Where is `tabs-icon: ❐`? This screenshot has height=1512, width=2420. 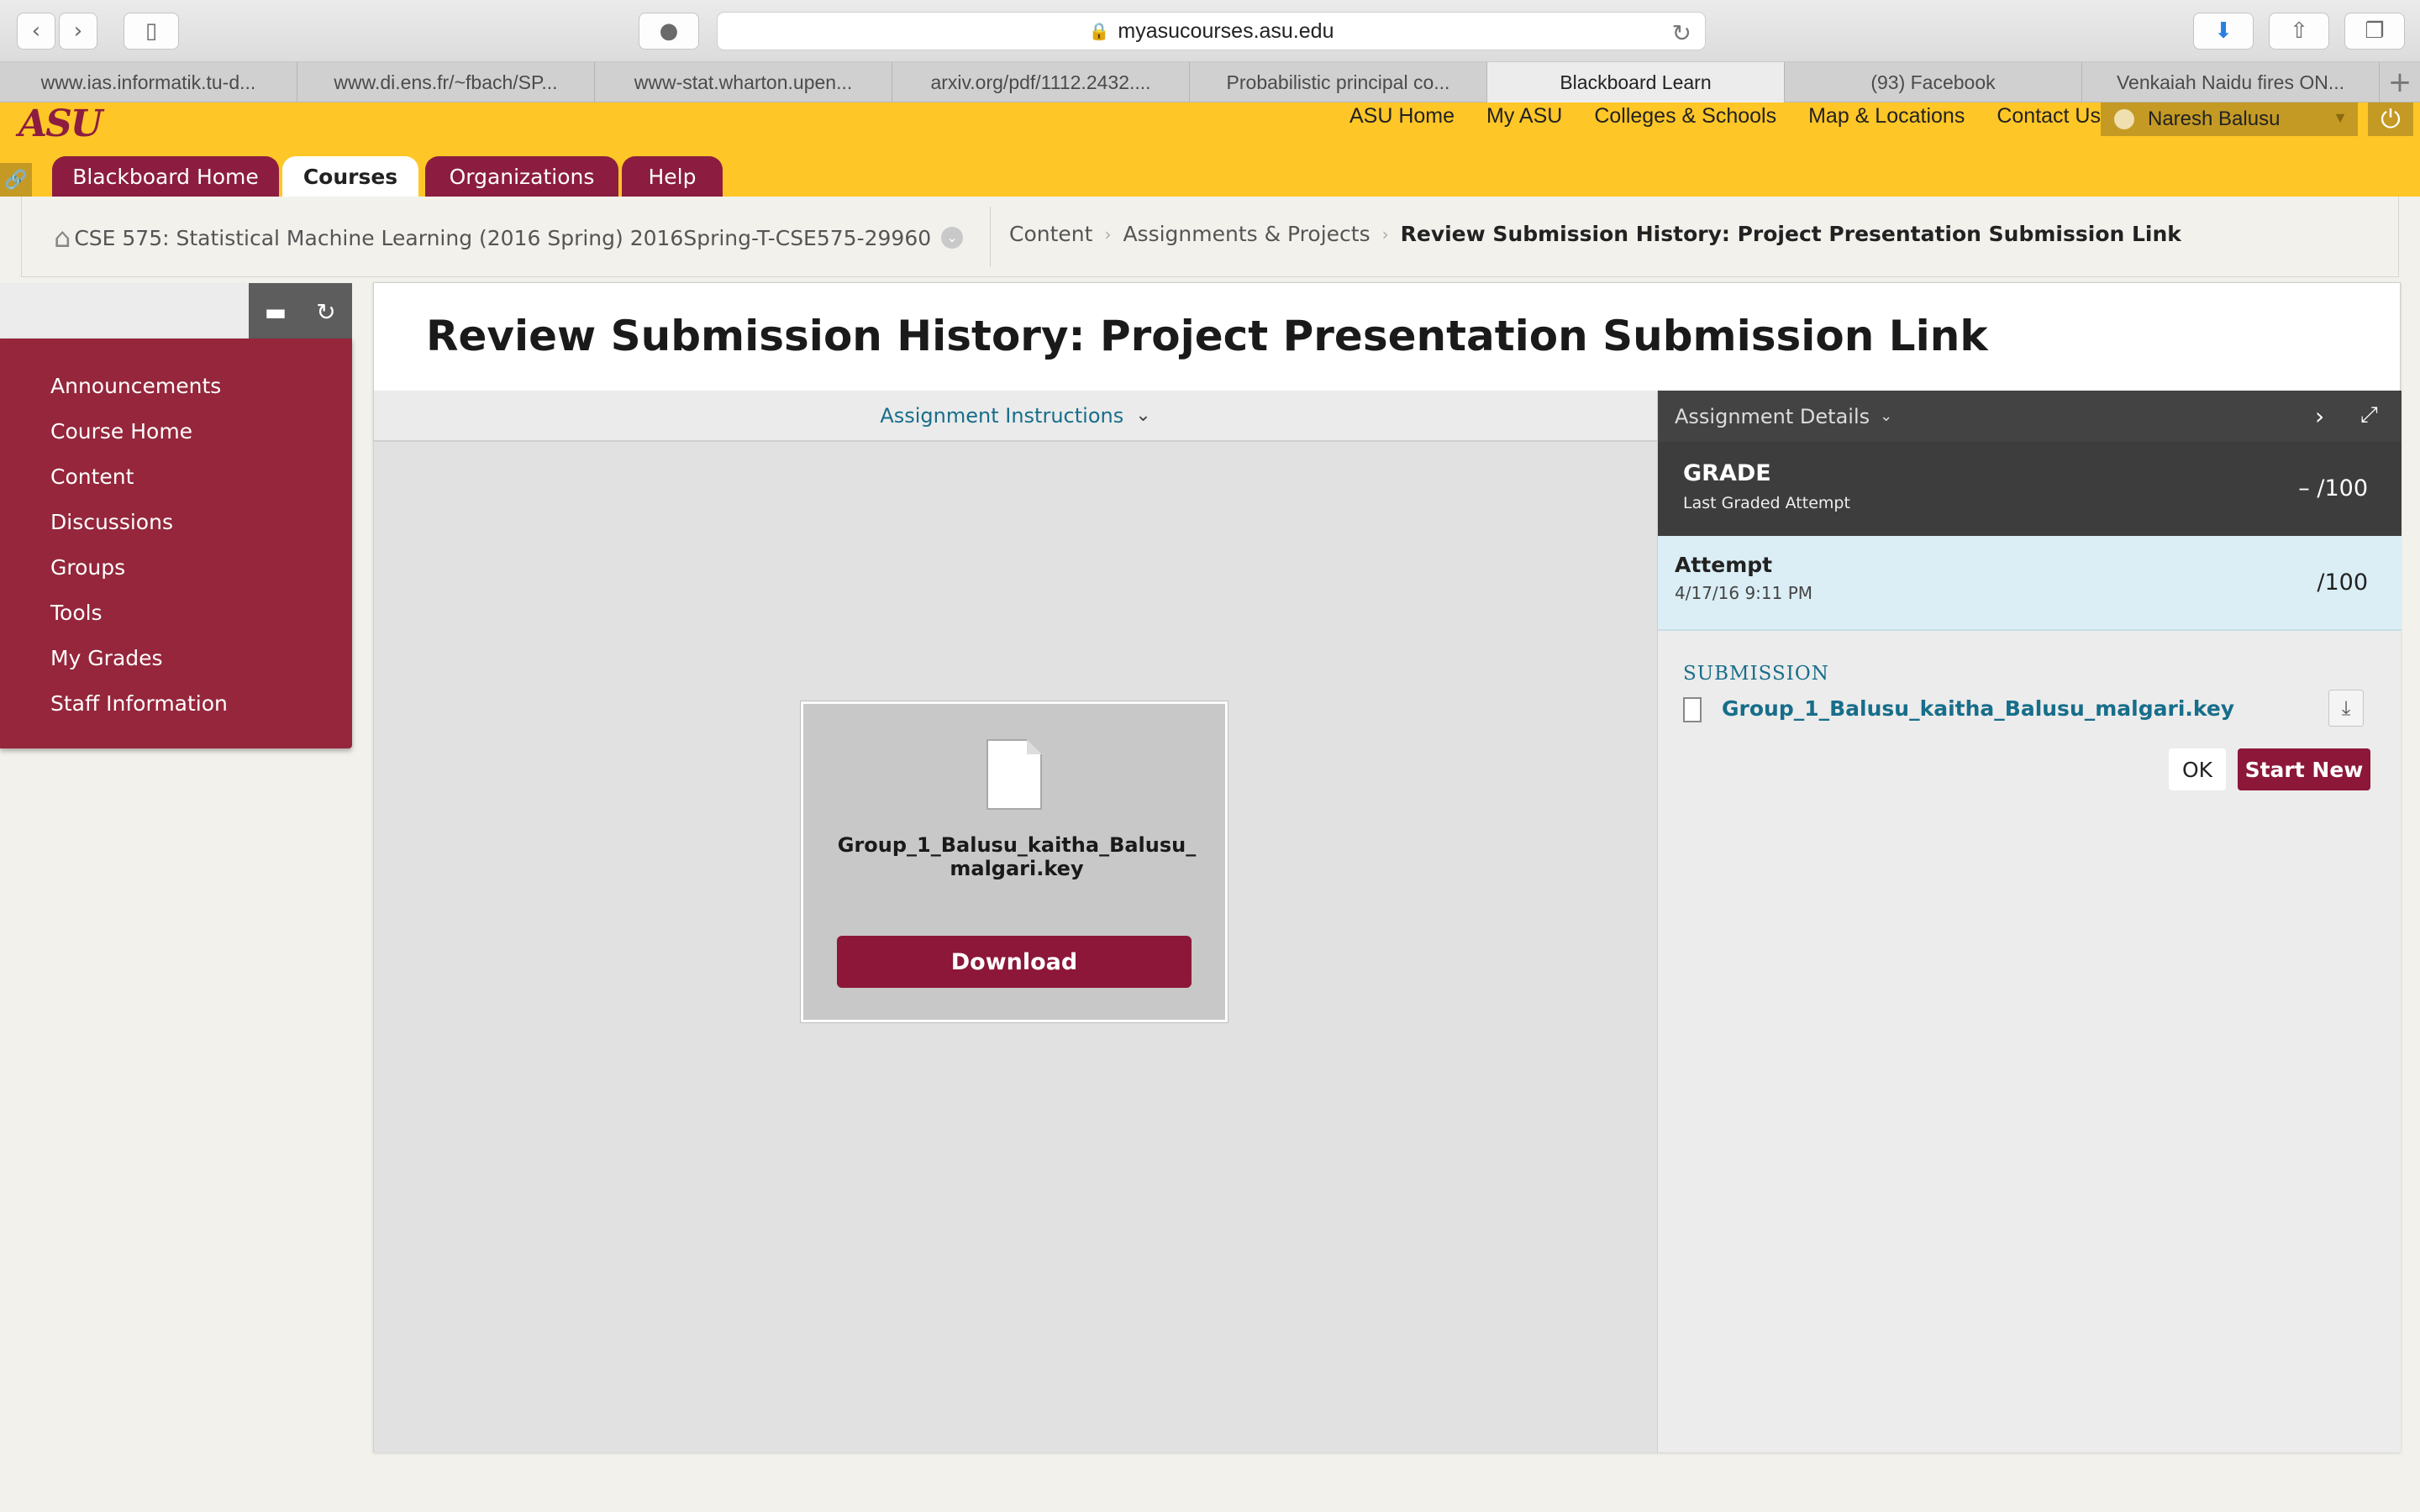 tabs-icon: ❐ is located at coordinates (2375, 31).